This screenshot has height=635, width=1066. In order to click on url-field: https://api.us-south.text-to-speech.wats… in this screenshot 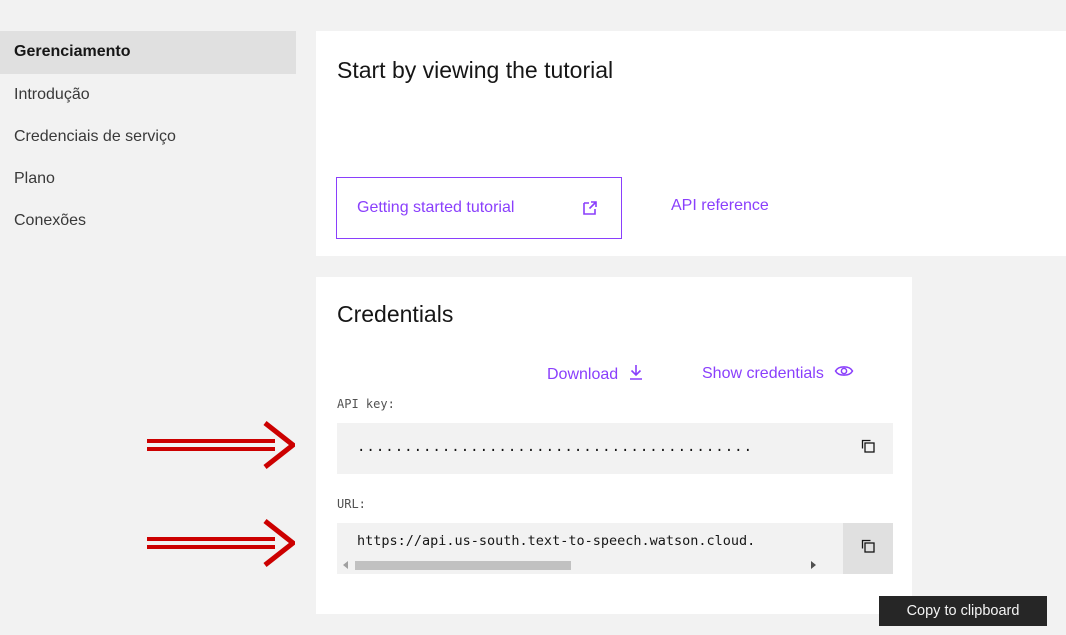, I will do `click(615, 548)`.